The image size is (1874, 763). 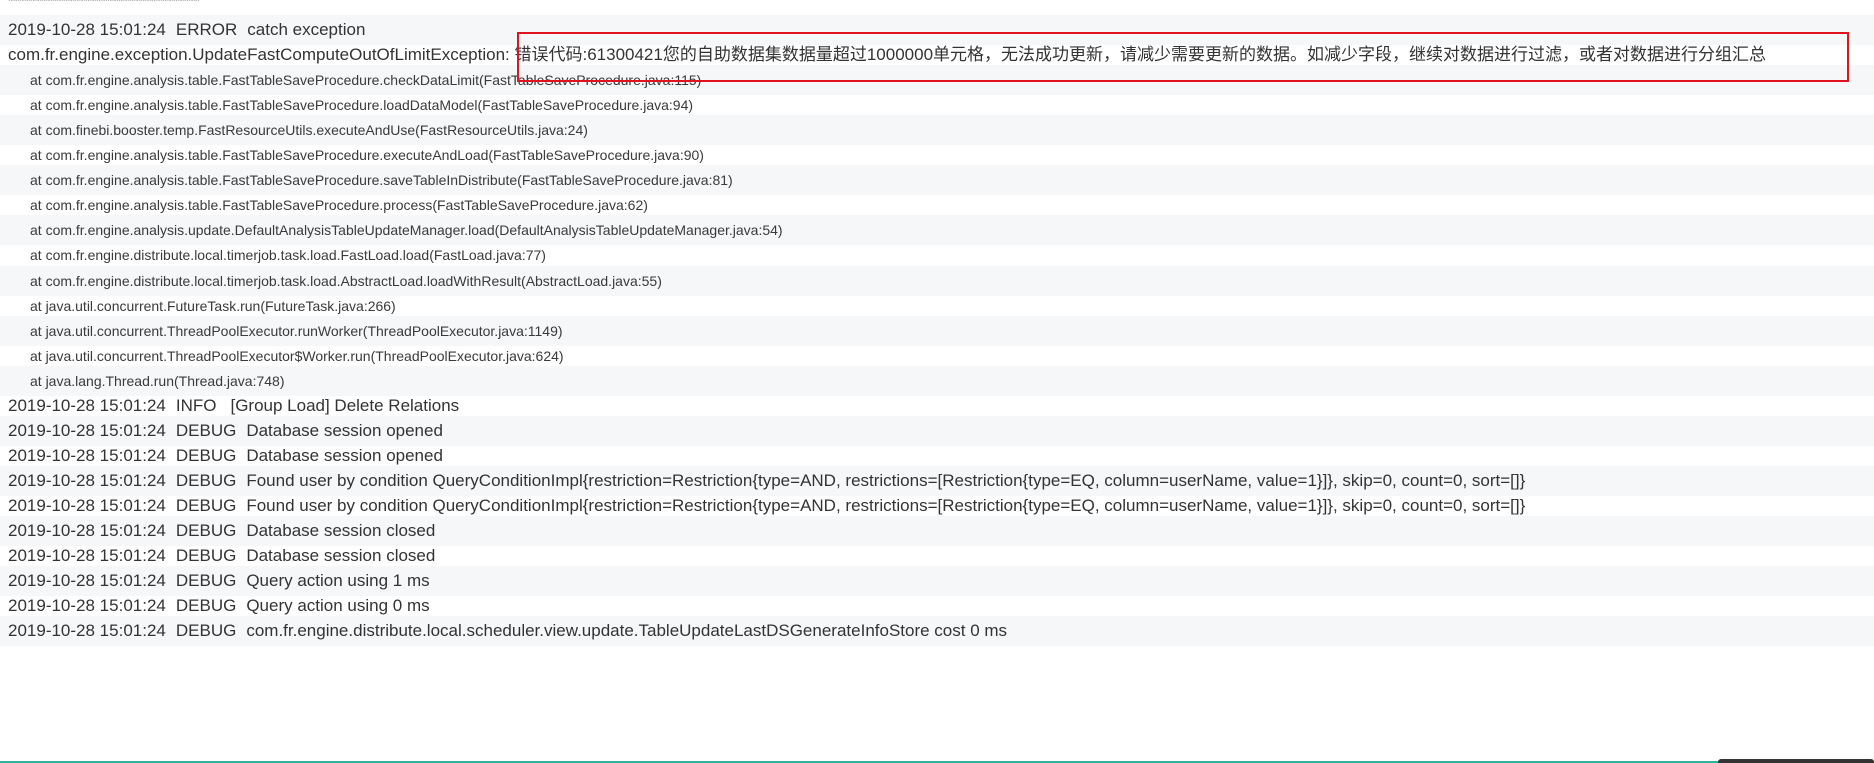 I want to click on log-message: Query action using 0 ms, so click(x=338, y=605).